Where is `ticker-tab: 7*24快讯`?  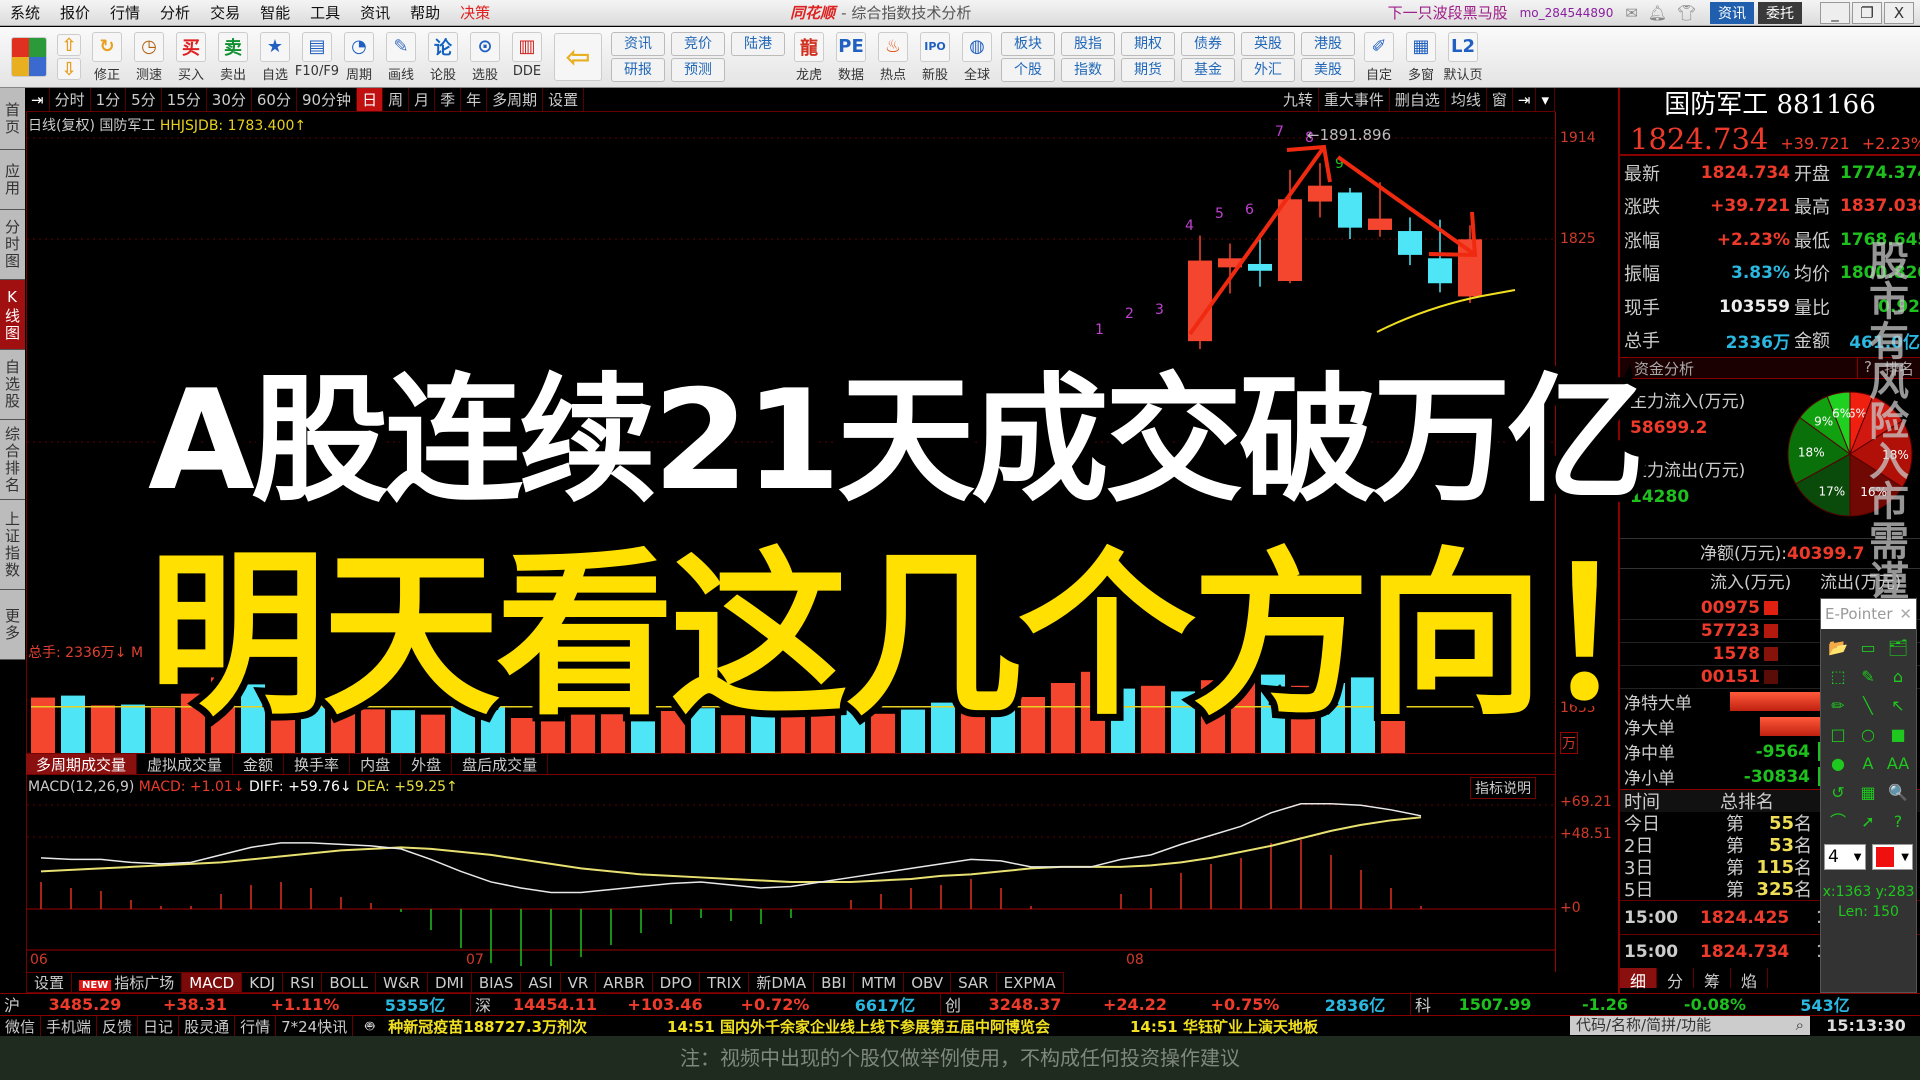
ticker-tab: 7*24快讯 is located at coordinates (315, 1026).